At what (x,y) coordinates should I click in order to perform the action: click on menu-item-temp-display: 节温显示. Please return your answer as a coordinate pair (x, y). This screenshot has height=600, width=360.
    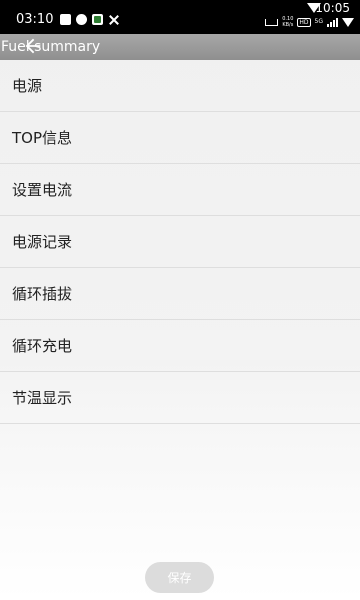
    Looking at the image, I should click on (180, 398).